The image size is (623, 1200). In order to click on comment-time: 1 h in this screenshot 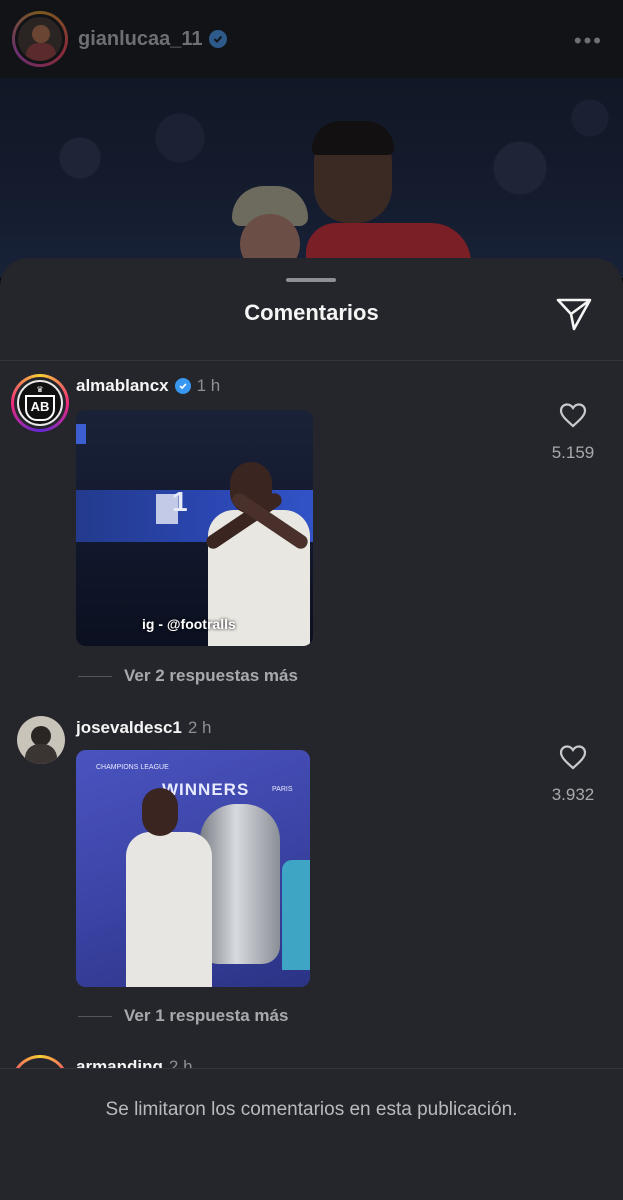, I will do `click(208, 385)`.